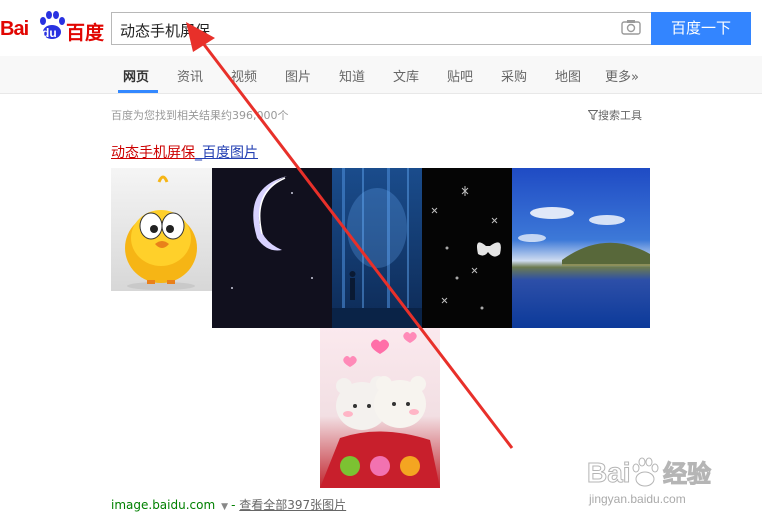  I want to click on search-input: 动态手机屏保, so click(381, 28).